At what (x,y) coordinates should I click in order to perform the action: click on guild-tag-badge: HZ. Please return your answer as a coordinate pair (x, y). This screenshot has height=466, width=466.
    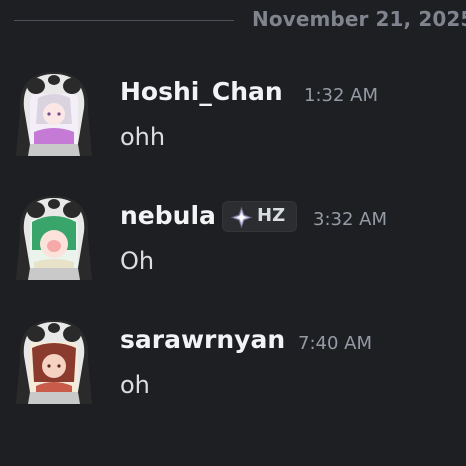
    Looking at the image, I should click on (259, 216).